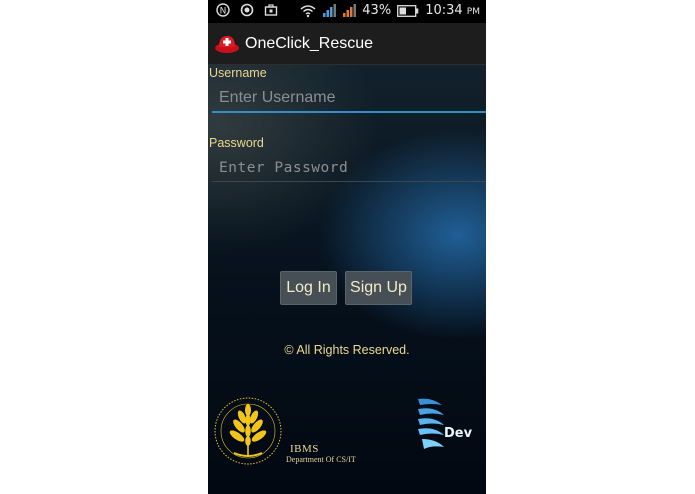  Describe the element at coordinates (304, 449) in the screenshot. I see `ibms-title: IBMS` at that location.